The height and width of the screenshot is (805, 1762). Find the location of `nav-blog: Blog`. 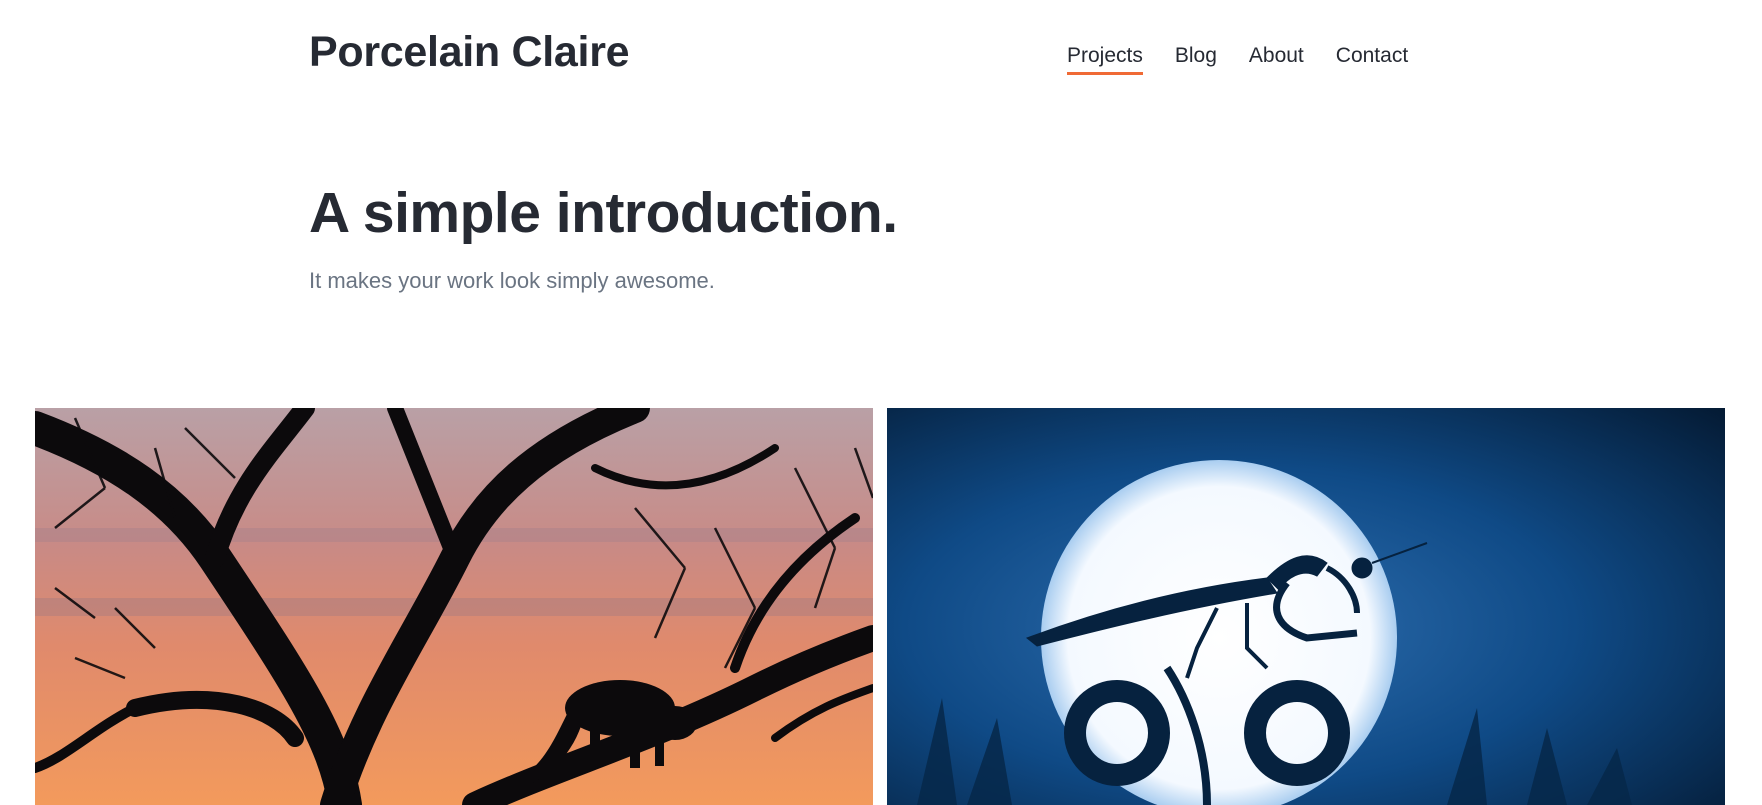

nav-blog: Blog is located at coordinates (1196, 59).